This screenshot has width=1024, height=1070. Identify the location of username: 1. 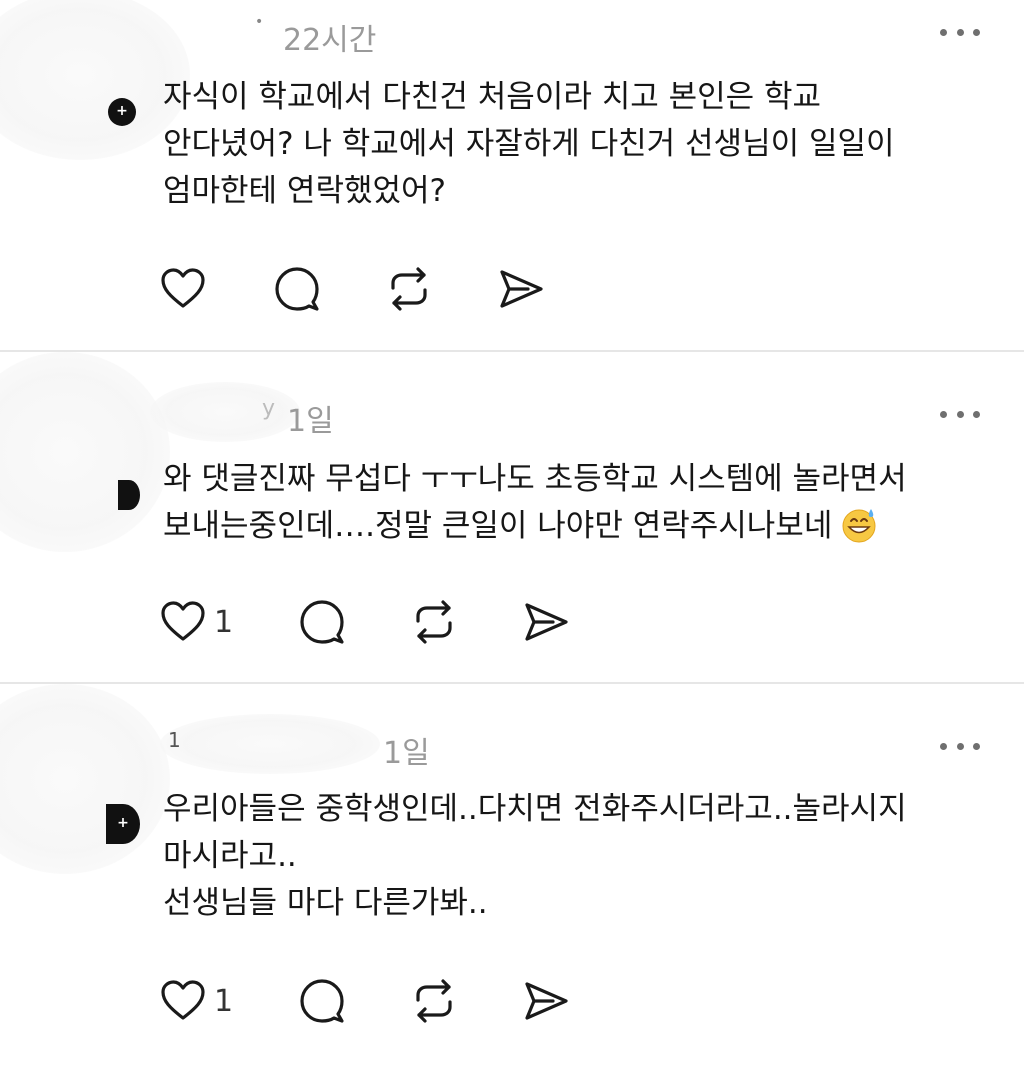
(175, 740).